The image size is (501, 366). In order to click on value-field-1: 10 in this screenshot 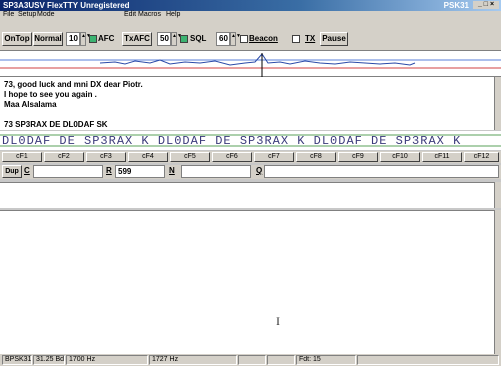, I will do `click(73, 39)`.